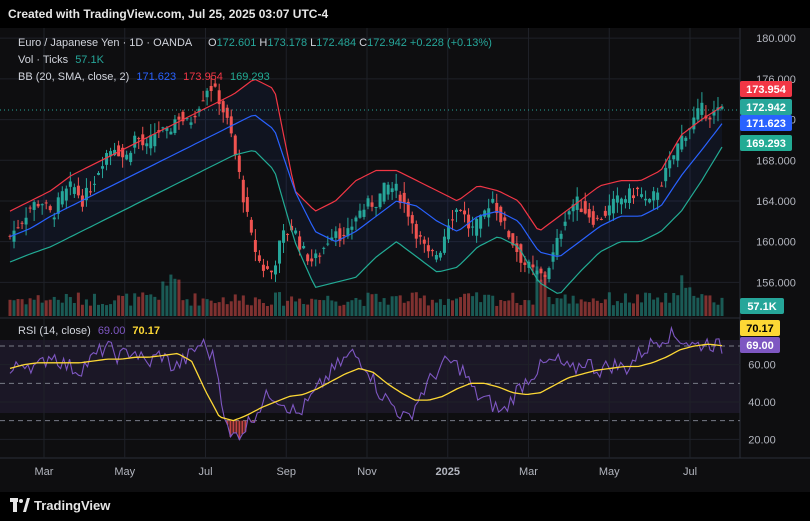 Image resolution: width=810 pixels, height=521 pixels. Describe the element at coordinates (776, 243) in the screenshot. I see `price-tick-label: 160.000` at that location.